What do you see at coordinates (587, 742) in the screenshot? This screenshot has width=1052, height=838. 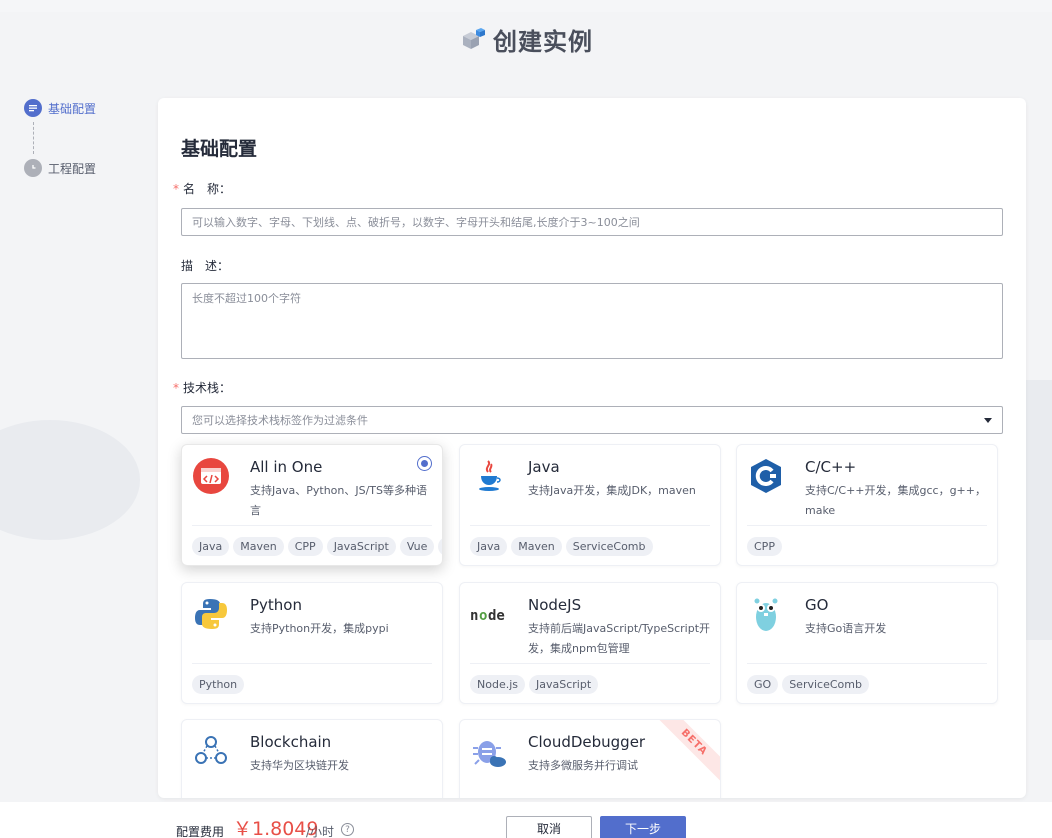 I see `template-name: CloudDebugger` at bounding box center [587, 742].